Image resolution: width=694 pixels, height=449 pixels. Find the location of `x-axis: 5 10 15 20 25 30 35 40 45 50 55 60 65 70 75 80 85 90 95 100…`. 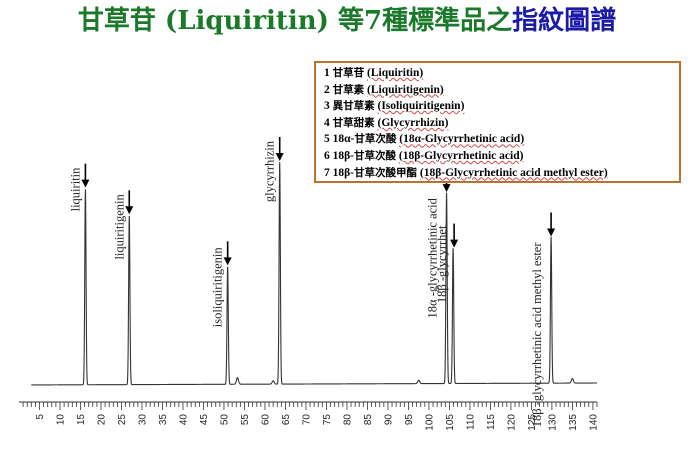

x-axis: 5 10 15 20 25 30 35 40 45 50 55 60 65 70 75 80 85 90 95 100… is located at coordinates (309, 416).